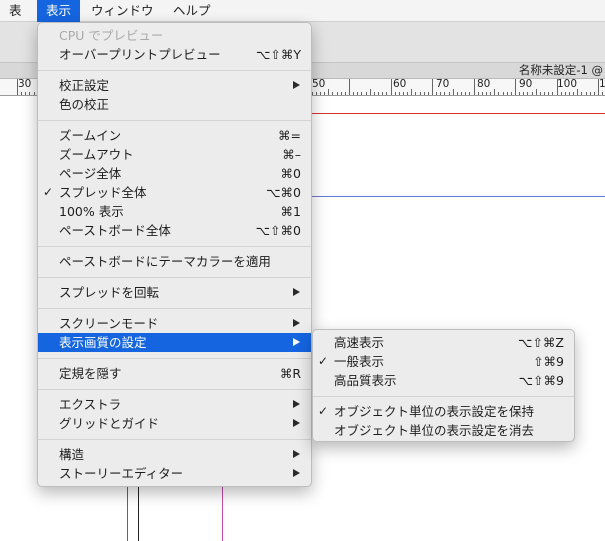 The width and height of the screenshot is (605, 541). I want to click on menu-item-label: ページ全体, so click(90, 173).